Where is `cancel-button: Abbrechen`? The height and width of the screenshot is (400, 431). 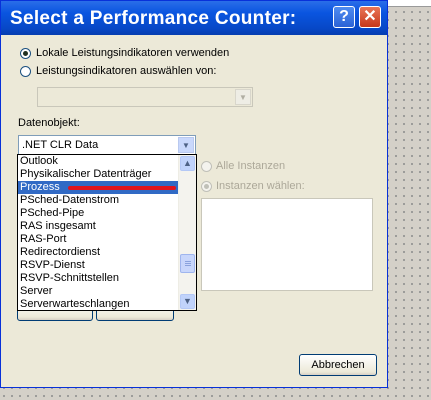
cancel-button: Abbrechen is located at coordinates (338, 365).